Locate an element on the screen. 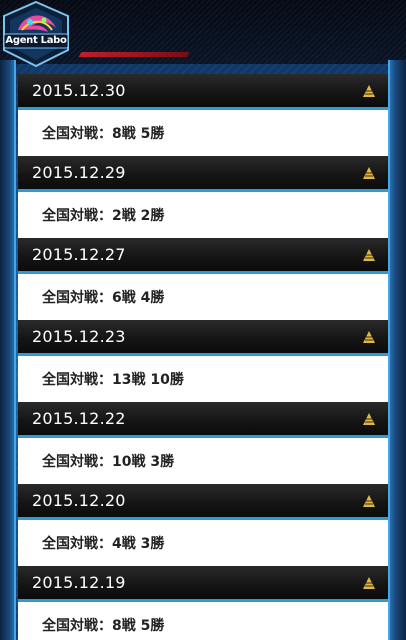 Image resolution: width=406 pixels, height=640 pixels. date-label: 2015.12.20 is located at coordinates (79, 500).